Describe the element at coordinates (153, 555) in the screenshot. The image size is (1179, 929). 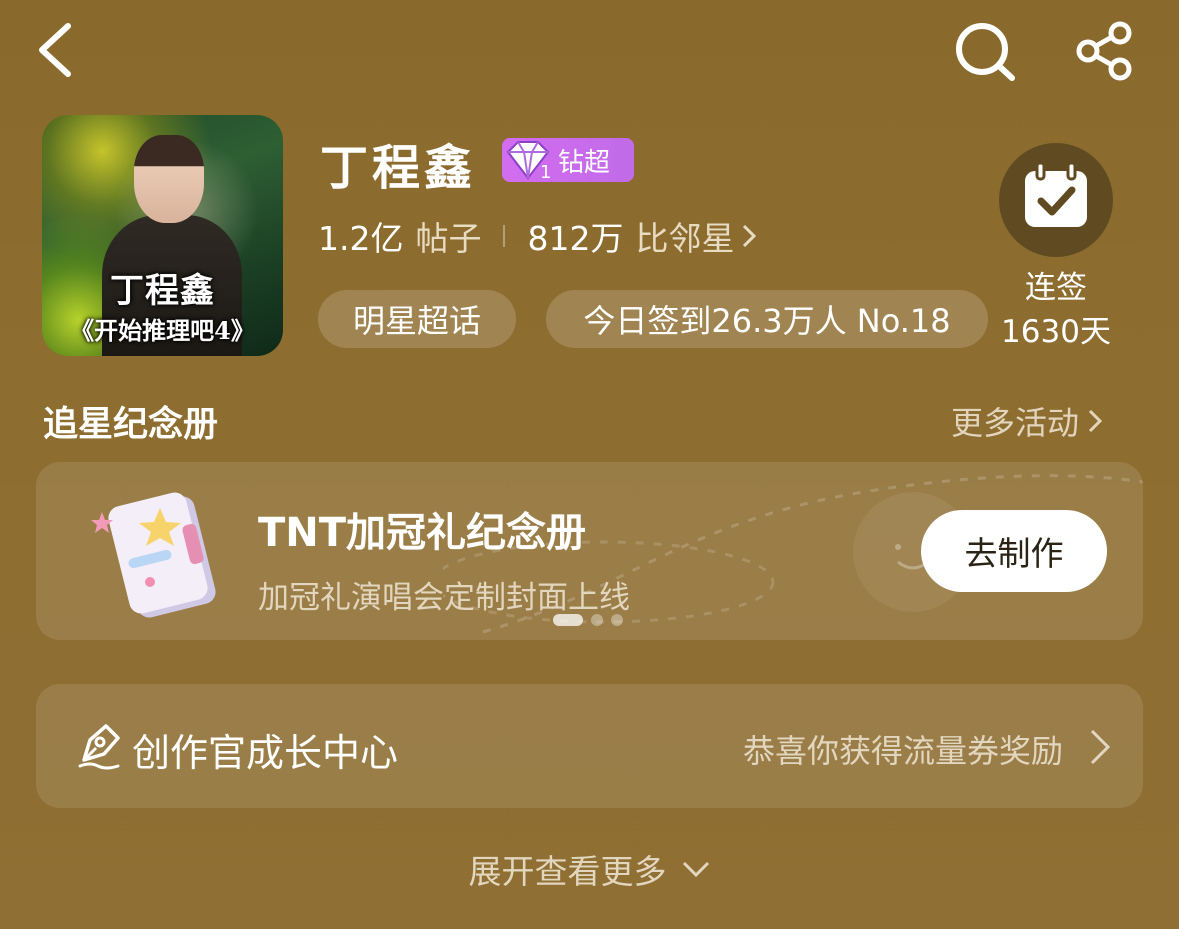
I see `memorial-album-icon` at that location.